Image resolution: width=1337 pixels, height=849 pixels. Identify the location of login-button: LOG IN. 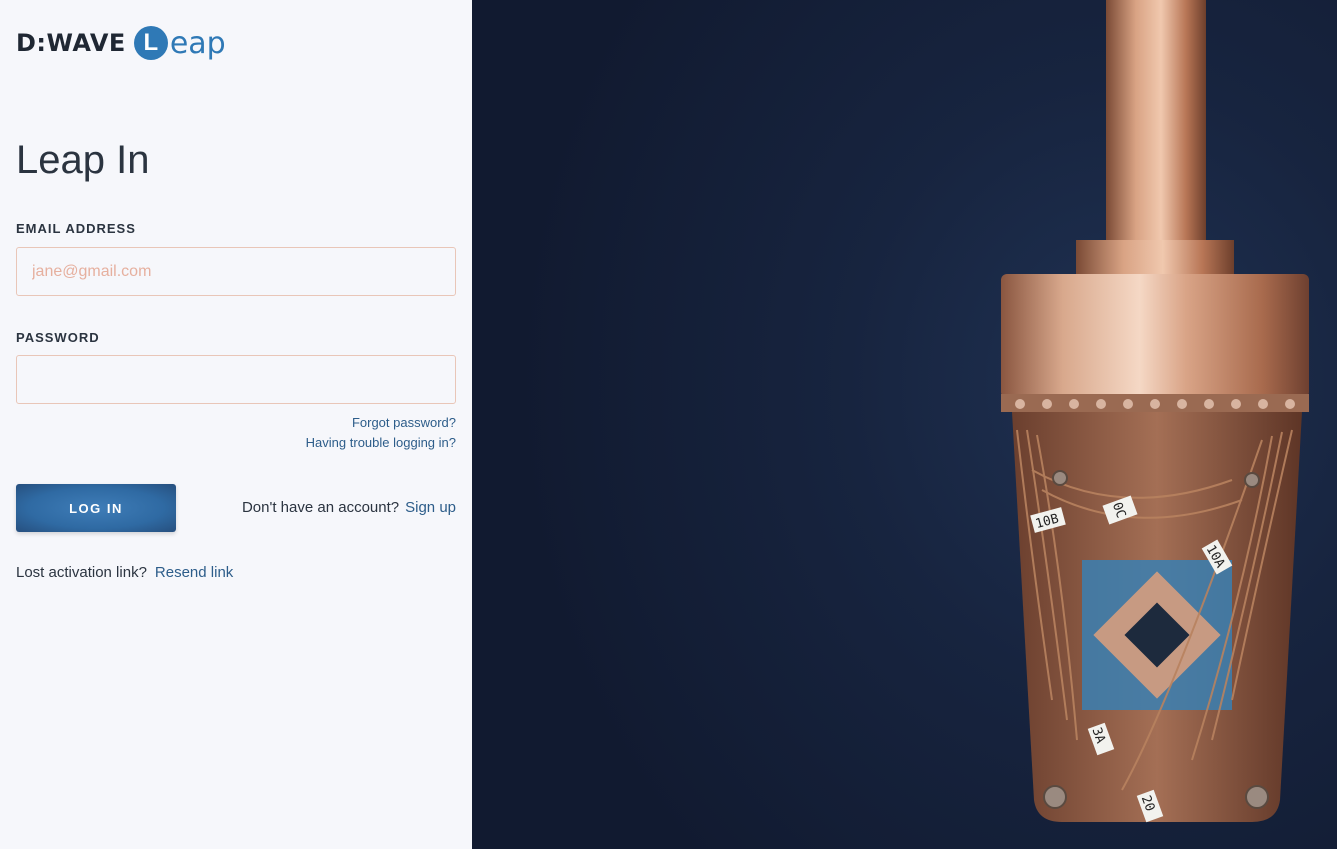
(96, 508).